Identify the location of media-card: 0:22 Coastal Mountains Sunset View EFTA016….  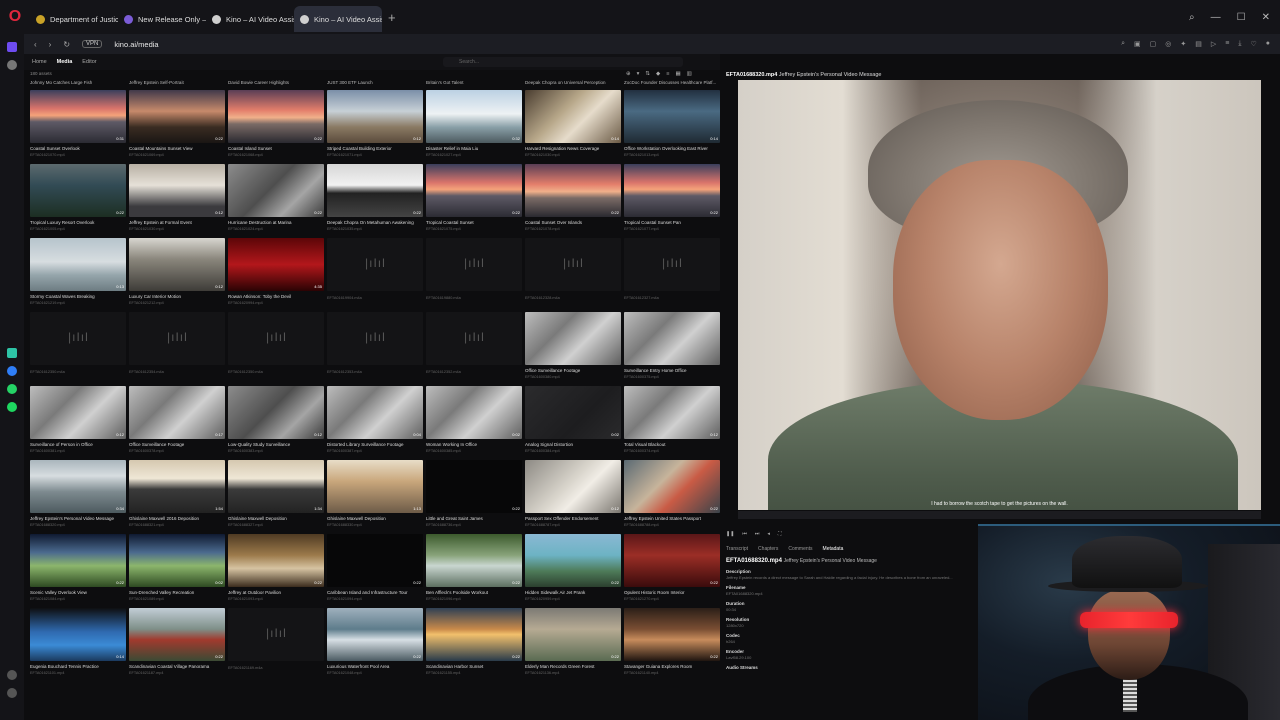
(177, 127).